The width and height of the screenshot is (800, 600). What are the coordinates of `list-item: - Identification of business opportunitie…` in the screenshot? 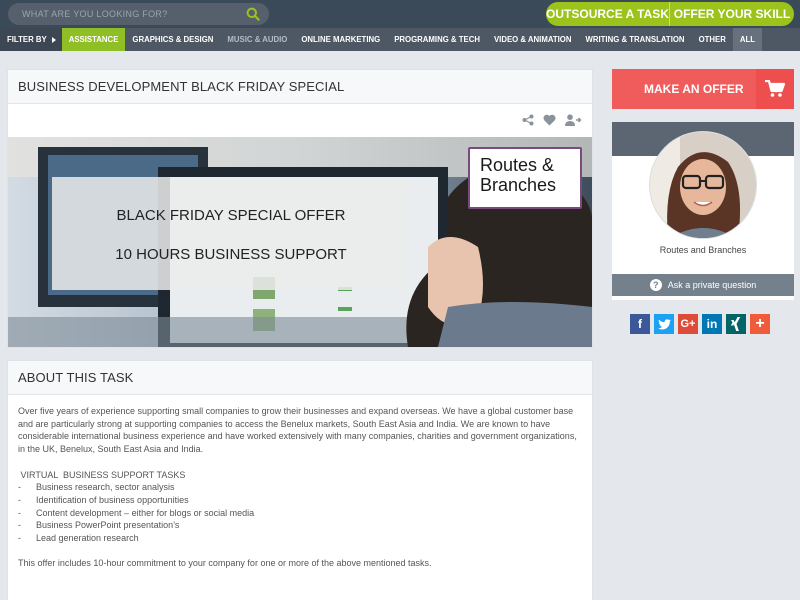 It's located at (103, 499).